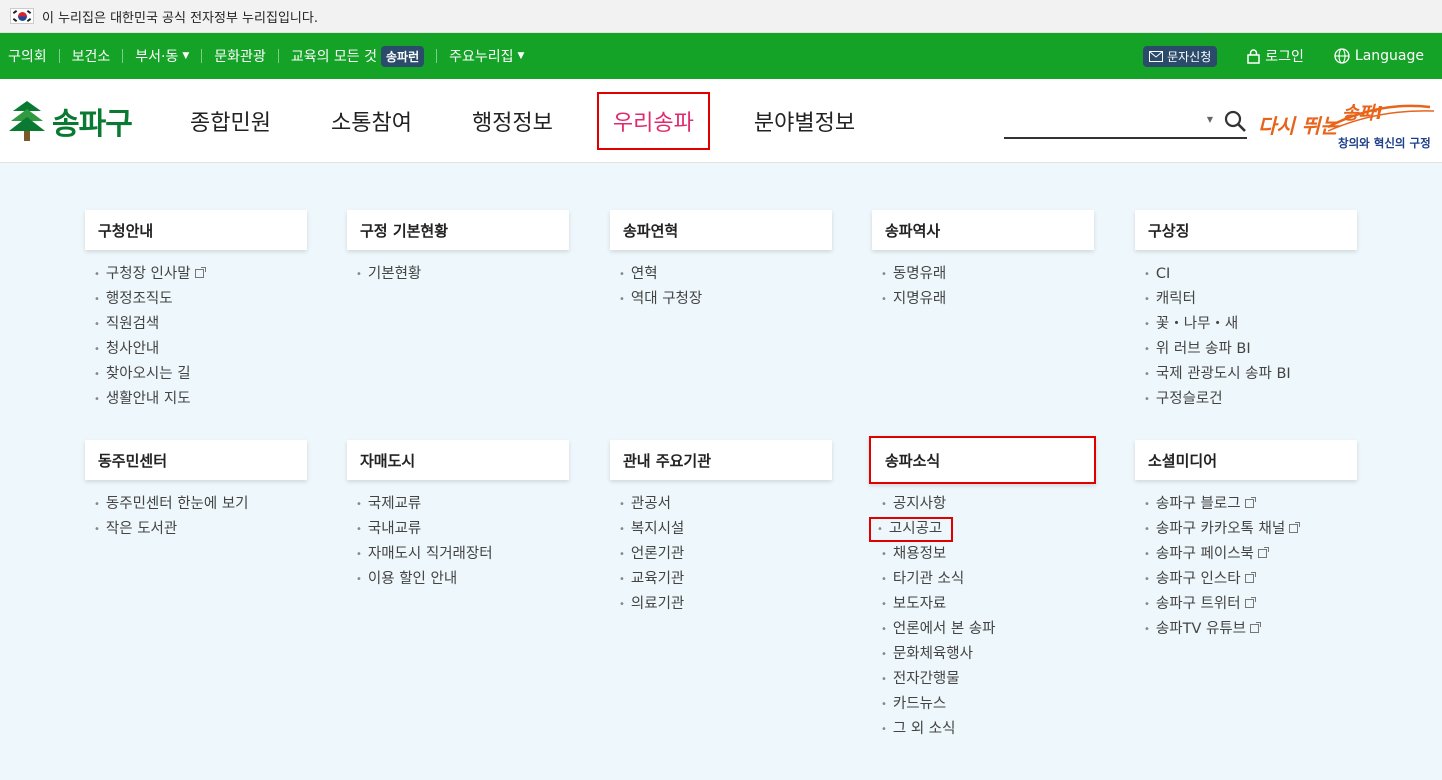  I want to click on sitemap-link-label: 청사안내, so click(132, 349).